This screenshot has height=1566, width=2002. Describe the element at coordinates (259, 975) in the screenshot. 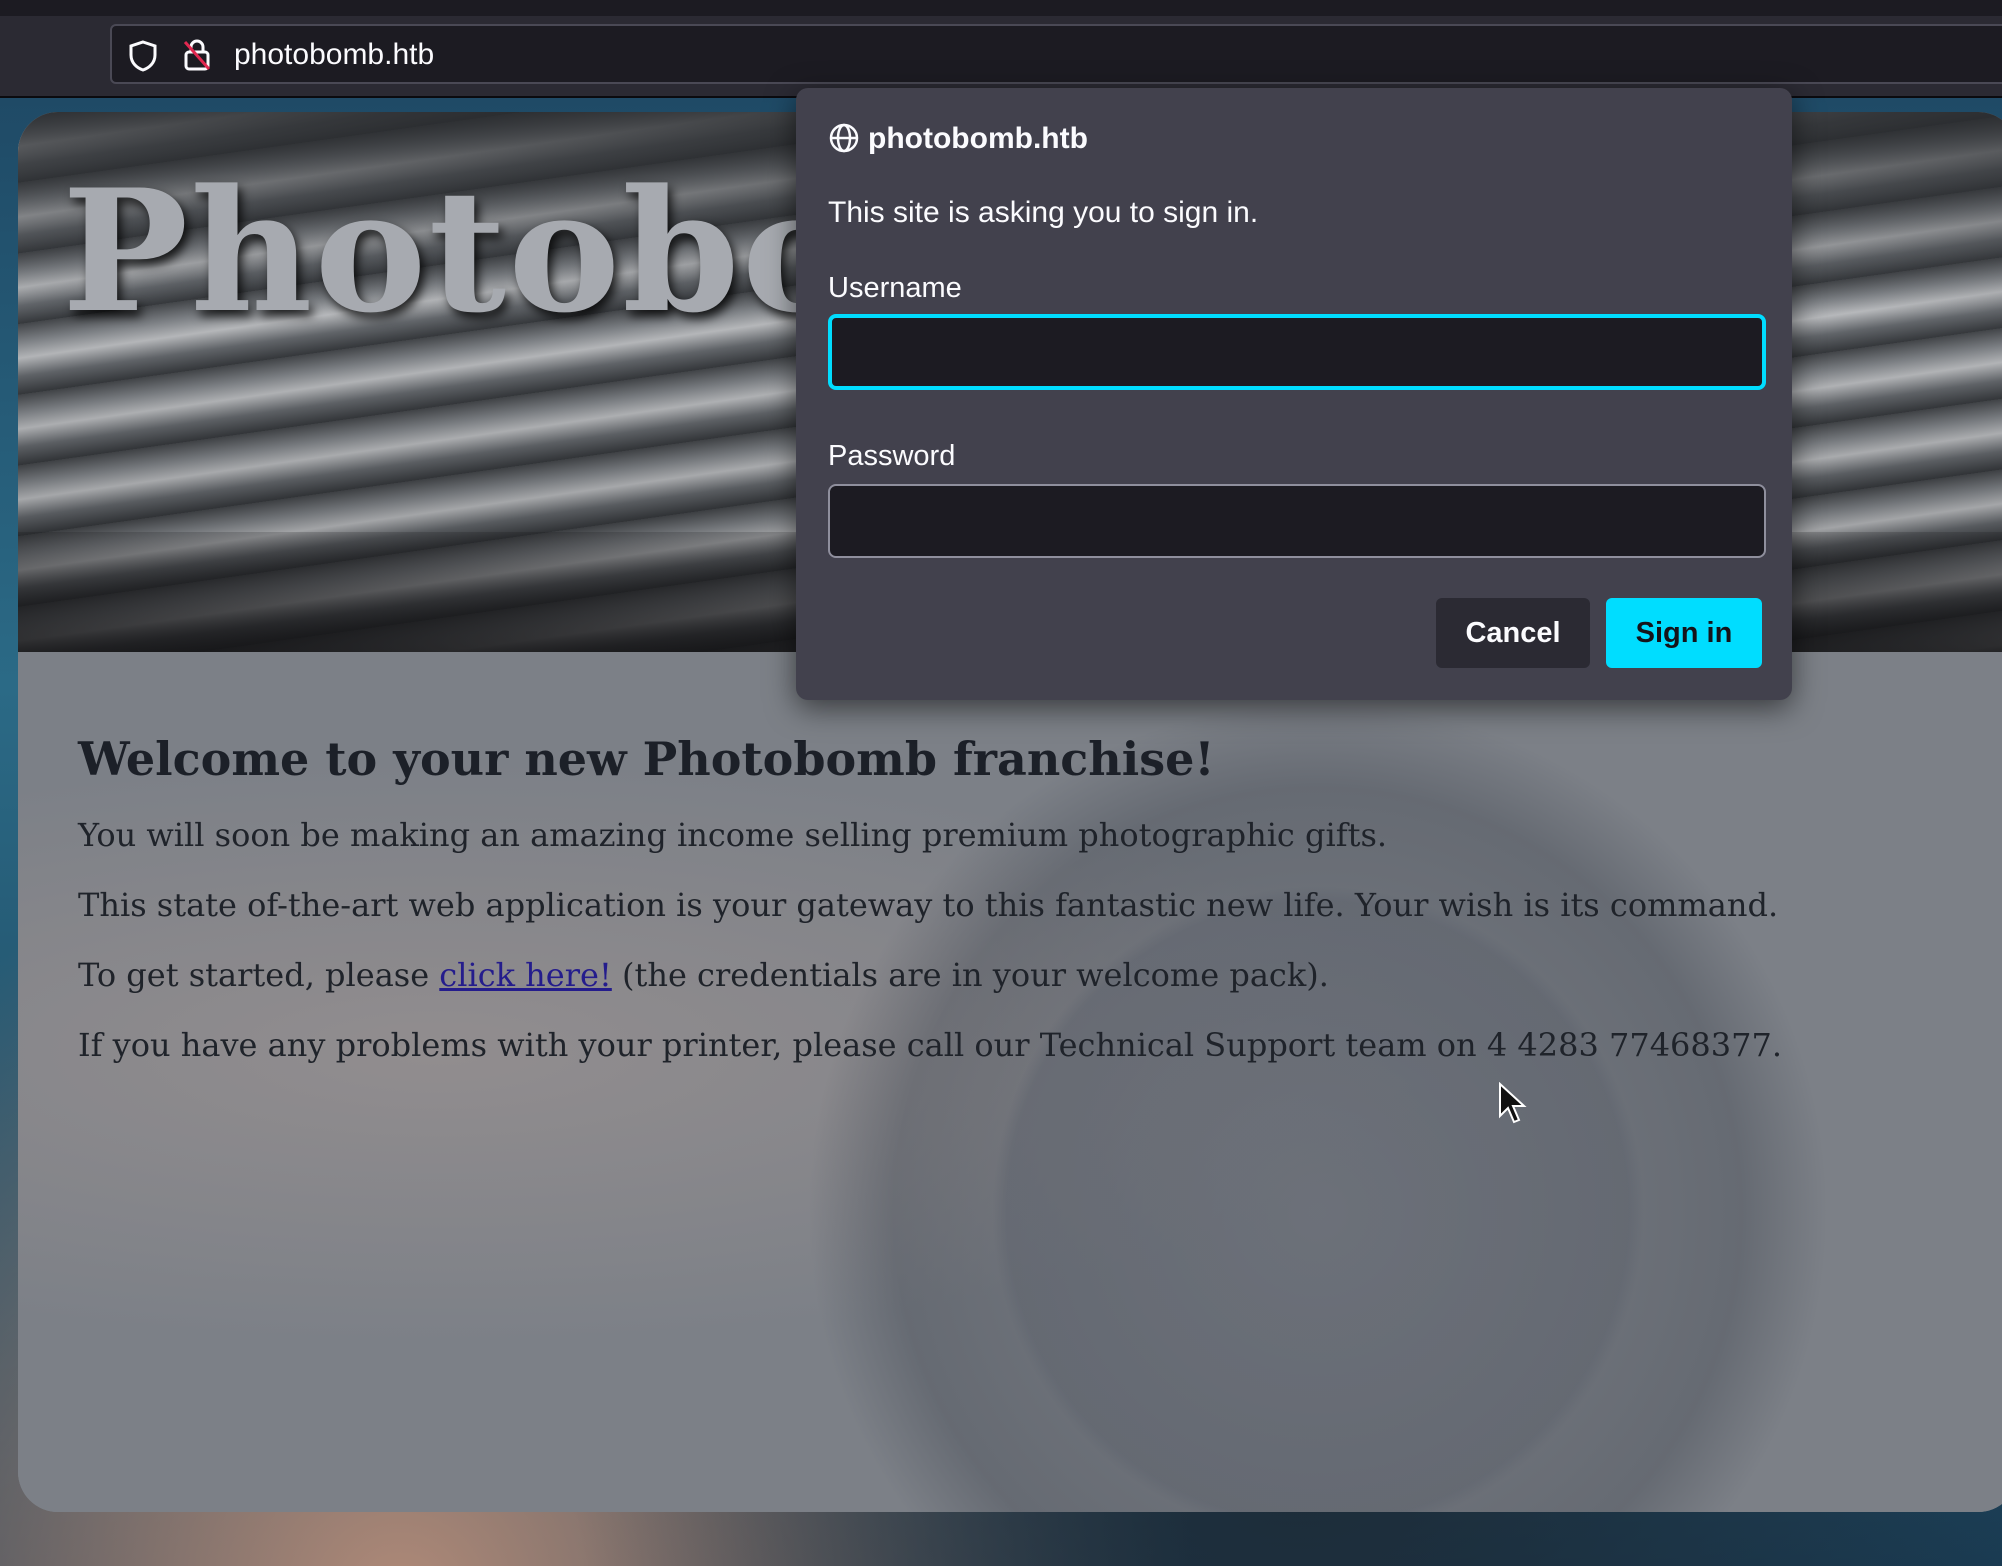

I see `get-started-text: To get started, please` at that location.